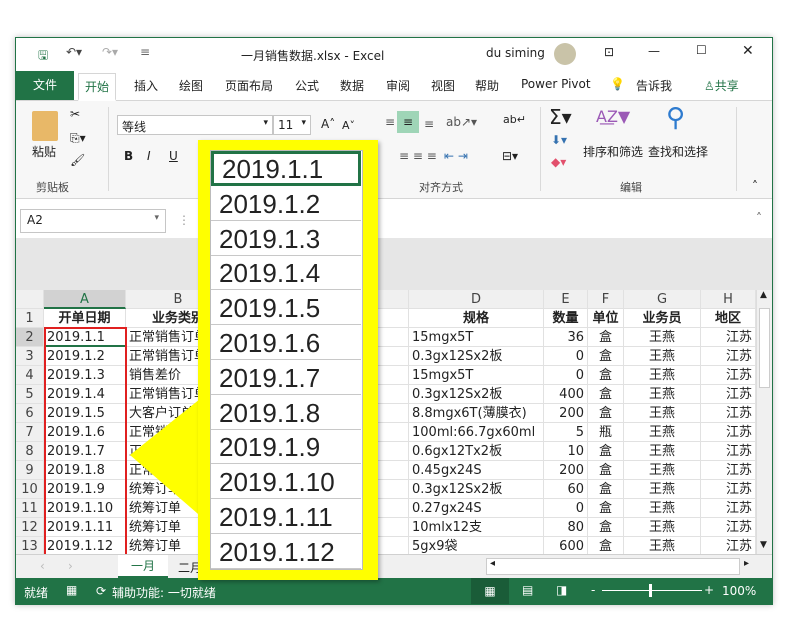 The height and width of the screenshot is (643, 788). Describe the element at coordinates (286, 168) in the screenshot. I see `zoomed-date-cell: 2019.1.1` at that location.